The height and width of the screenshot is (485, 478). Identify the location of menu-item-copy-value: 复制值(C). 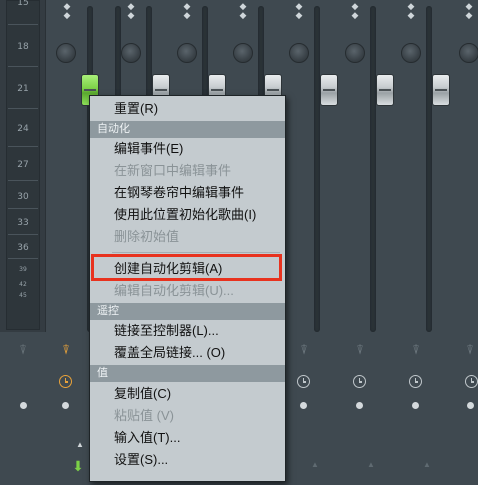
(187, 394).